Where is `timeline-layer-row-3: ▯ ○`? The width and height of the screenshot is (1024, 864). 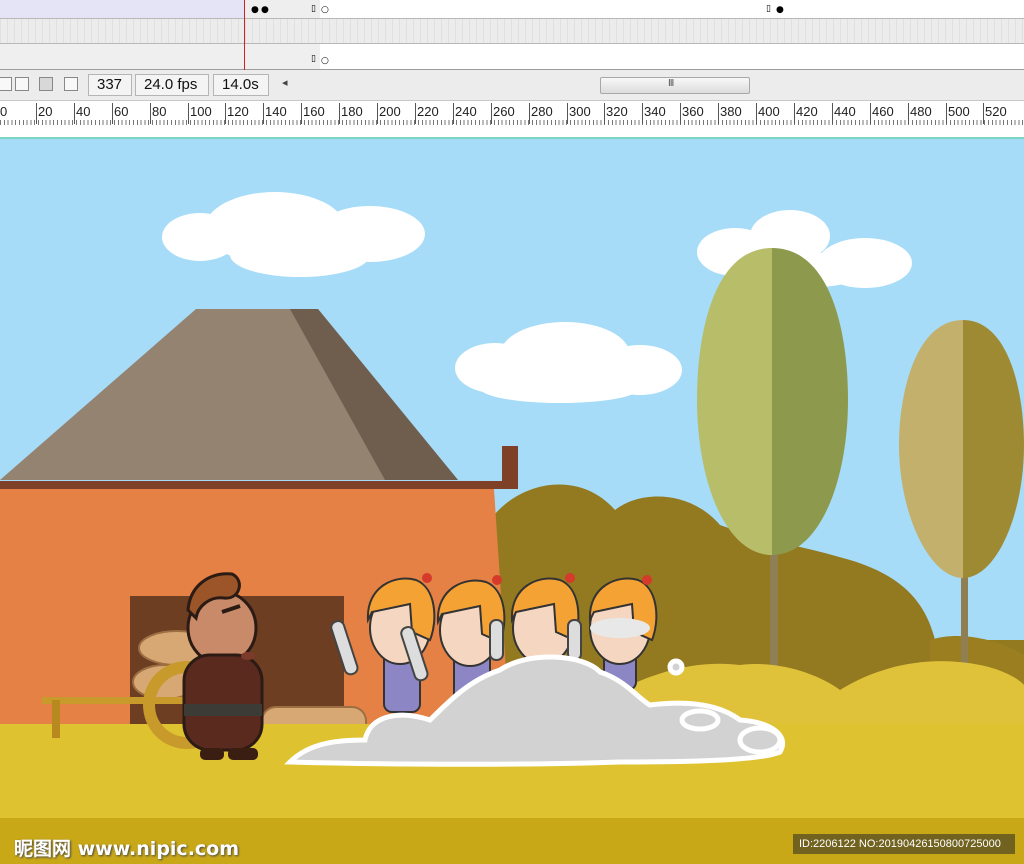
timeline-layer-row-3: ▯ ○ is located at coordinates (512, 57).